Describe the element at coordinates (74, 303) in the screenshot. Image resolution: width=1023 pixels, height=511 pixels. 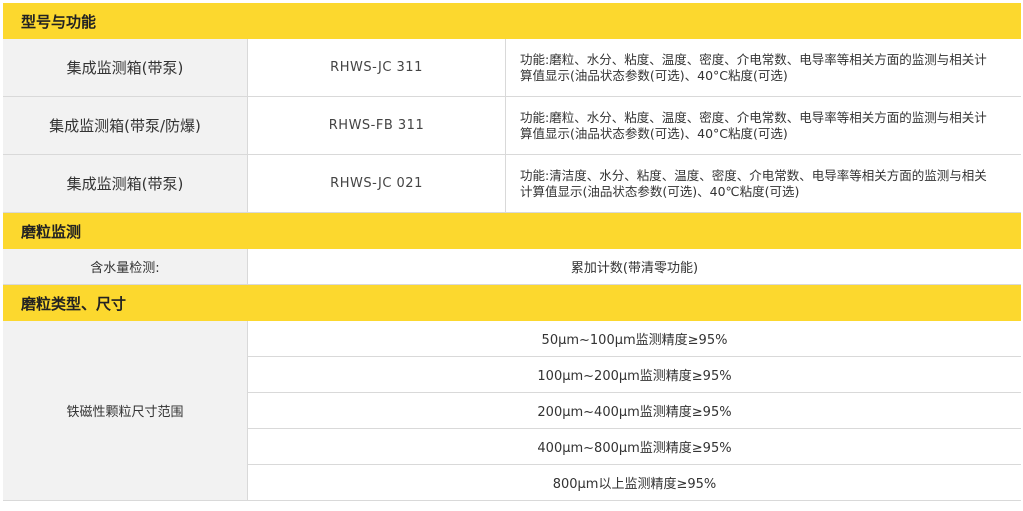
I see `section-title: 磨粒类型、尺寸` at that location.